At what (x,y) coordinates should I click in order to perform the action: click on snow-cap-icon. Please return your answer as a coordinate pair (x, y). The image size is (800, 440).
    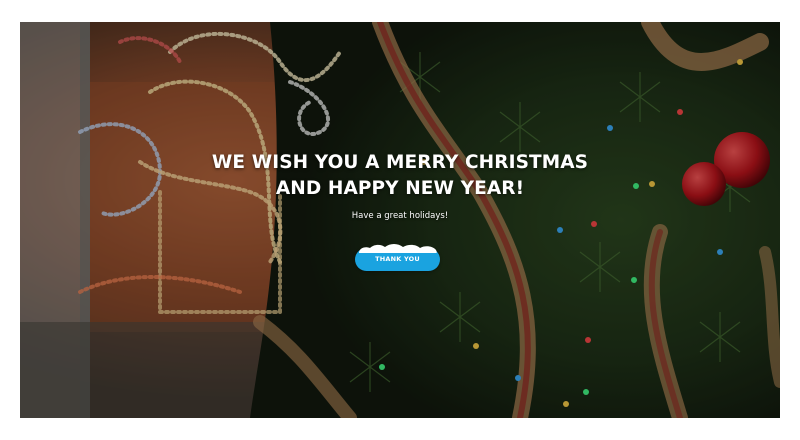
    Looking at the image, I should click on (398, 248).